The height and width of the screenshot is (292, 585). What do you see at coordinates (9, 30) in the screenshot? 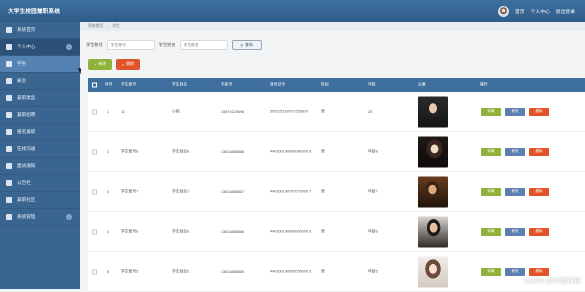
I see `home-icon` at bounding box center [9, 30].